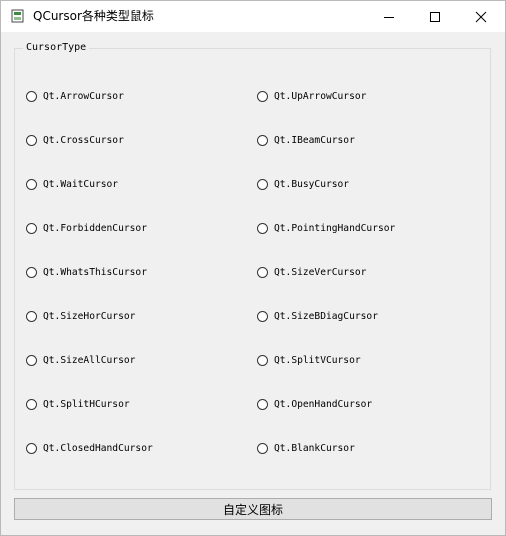  I want to click on radio-sizebdiag-cursor: Qt.SizeBDiagCursor, so click(317, 316).